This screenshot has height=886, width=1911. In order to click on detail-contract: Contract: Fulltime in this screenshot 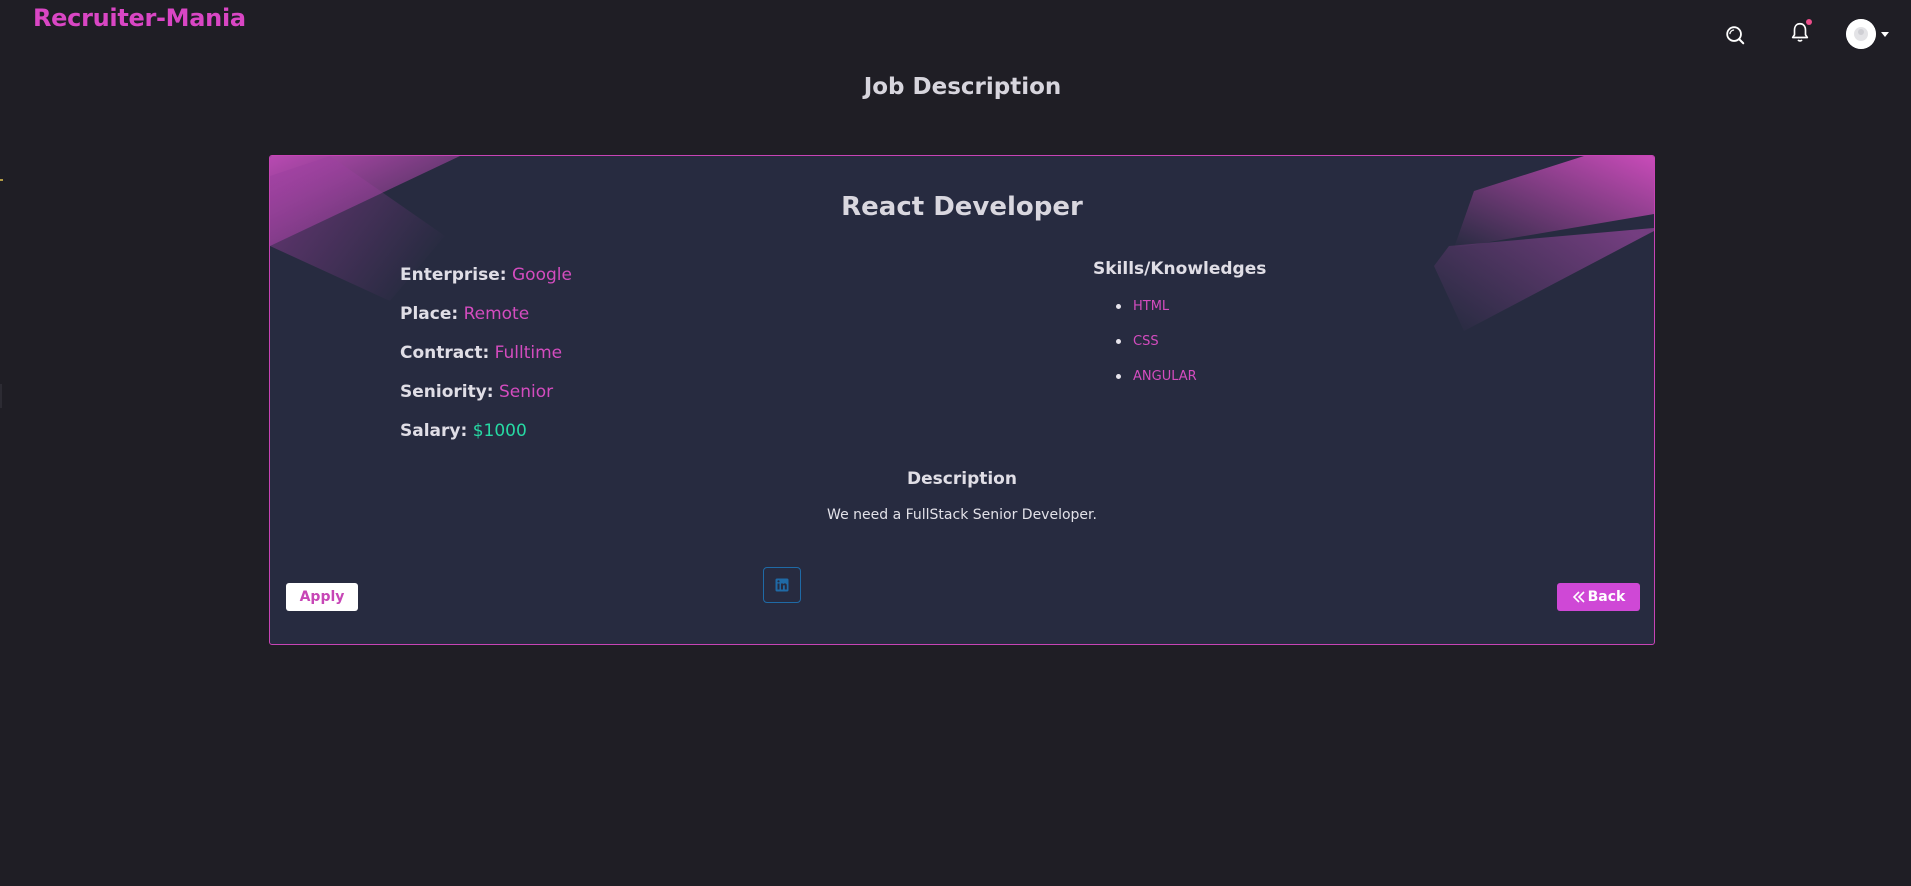, I will do `click(486, 353)`.